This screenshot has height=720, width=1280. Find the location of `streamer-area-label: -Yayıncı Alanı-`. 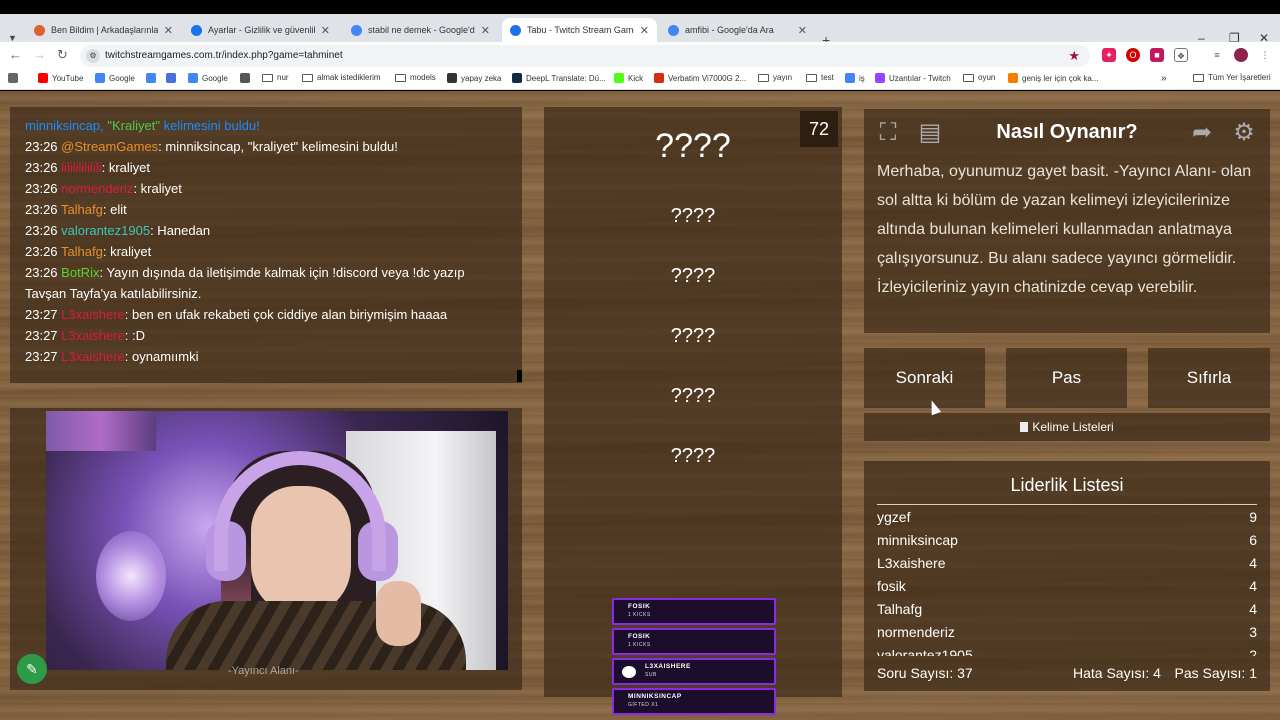

streamer-area-label: -Yayıncı Alanı- is located at coordinates (263, 671).